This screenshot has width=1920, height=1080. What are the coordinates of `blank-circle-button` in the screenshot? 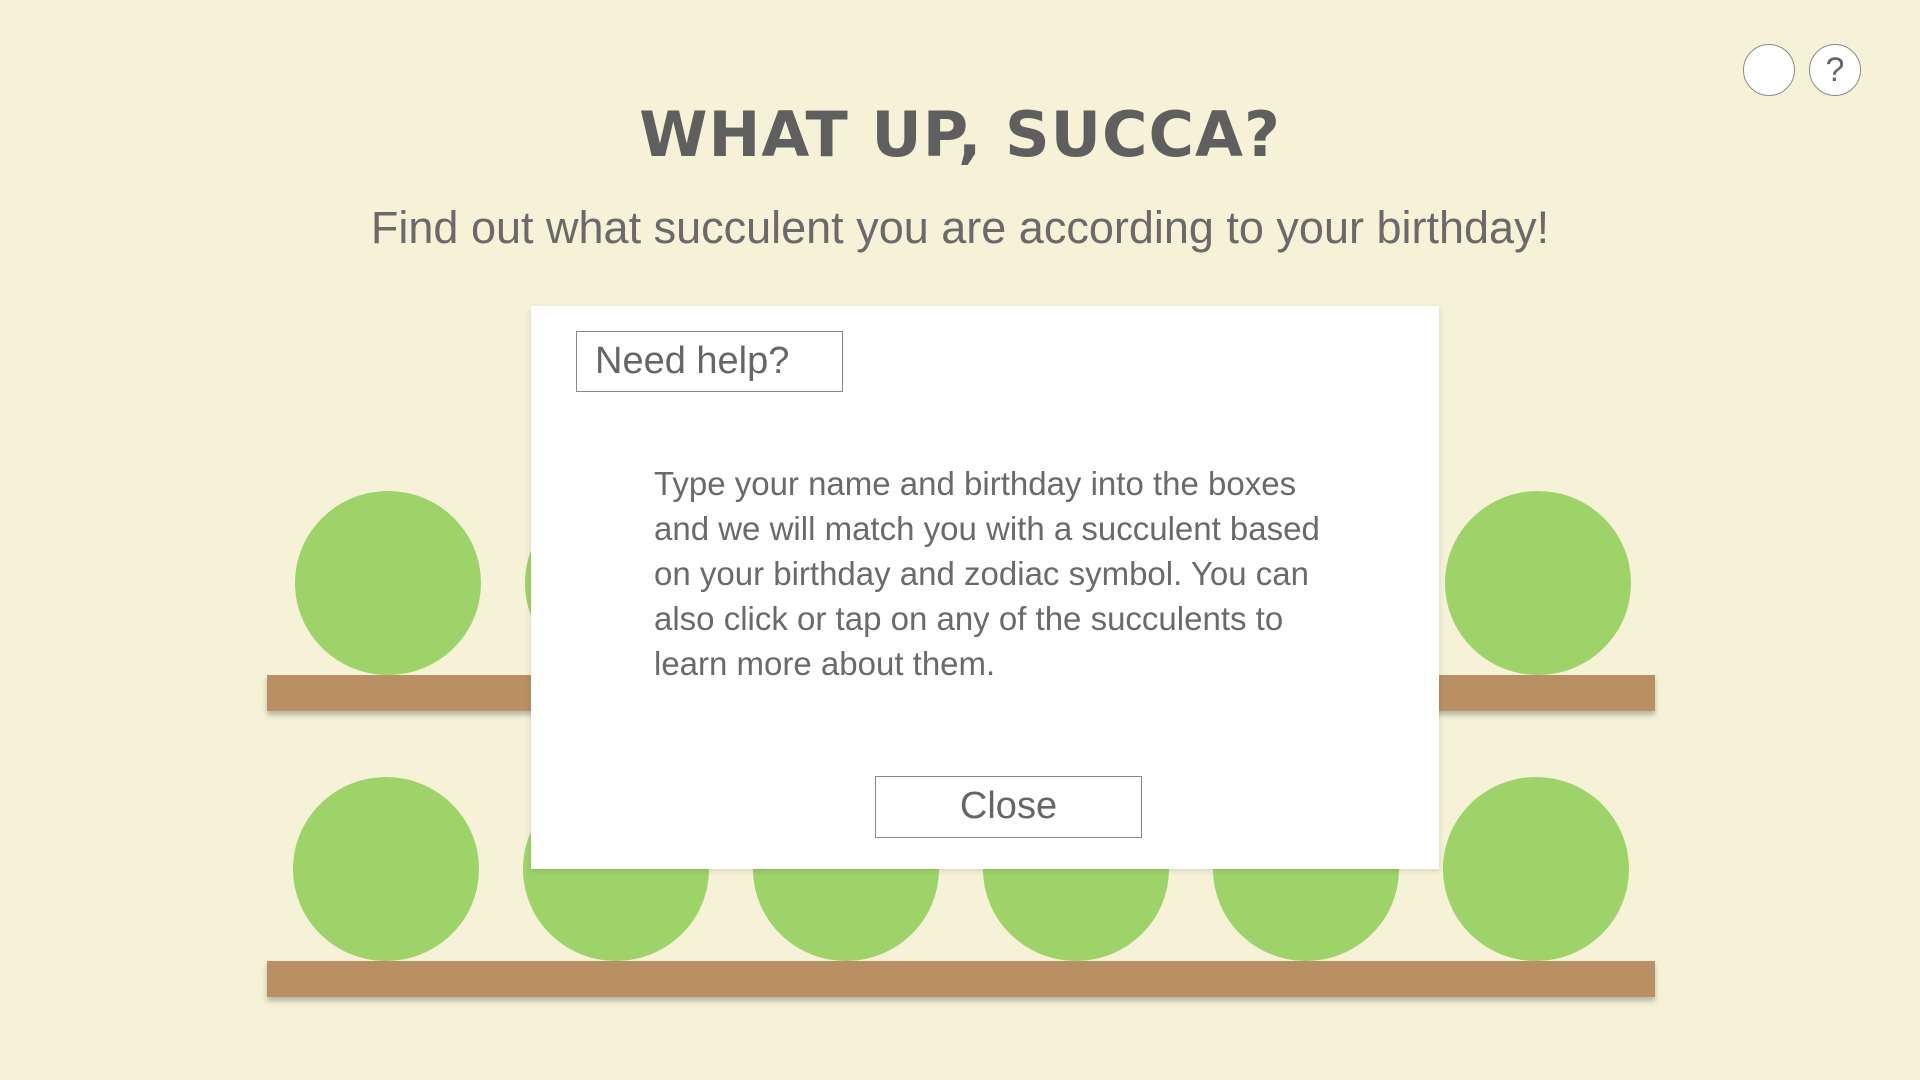 It's located at (1769, 70).